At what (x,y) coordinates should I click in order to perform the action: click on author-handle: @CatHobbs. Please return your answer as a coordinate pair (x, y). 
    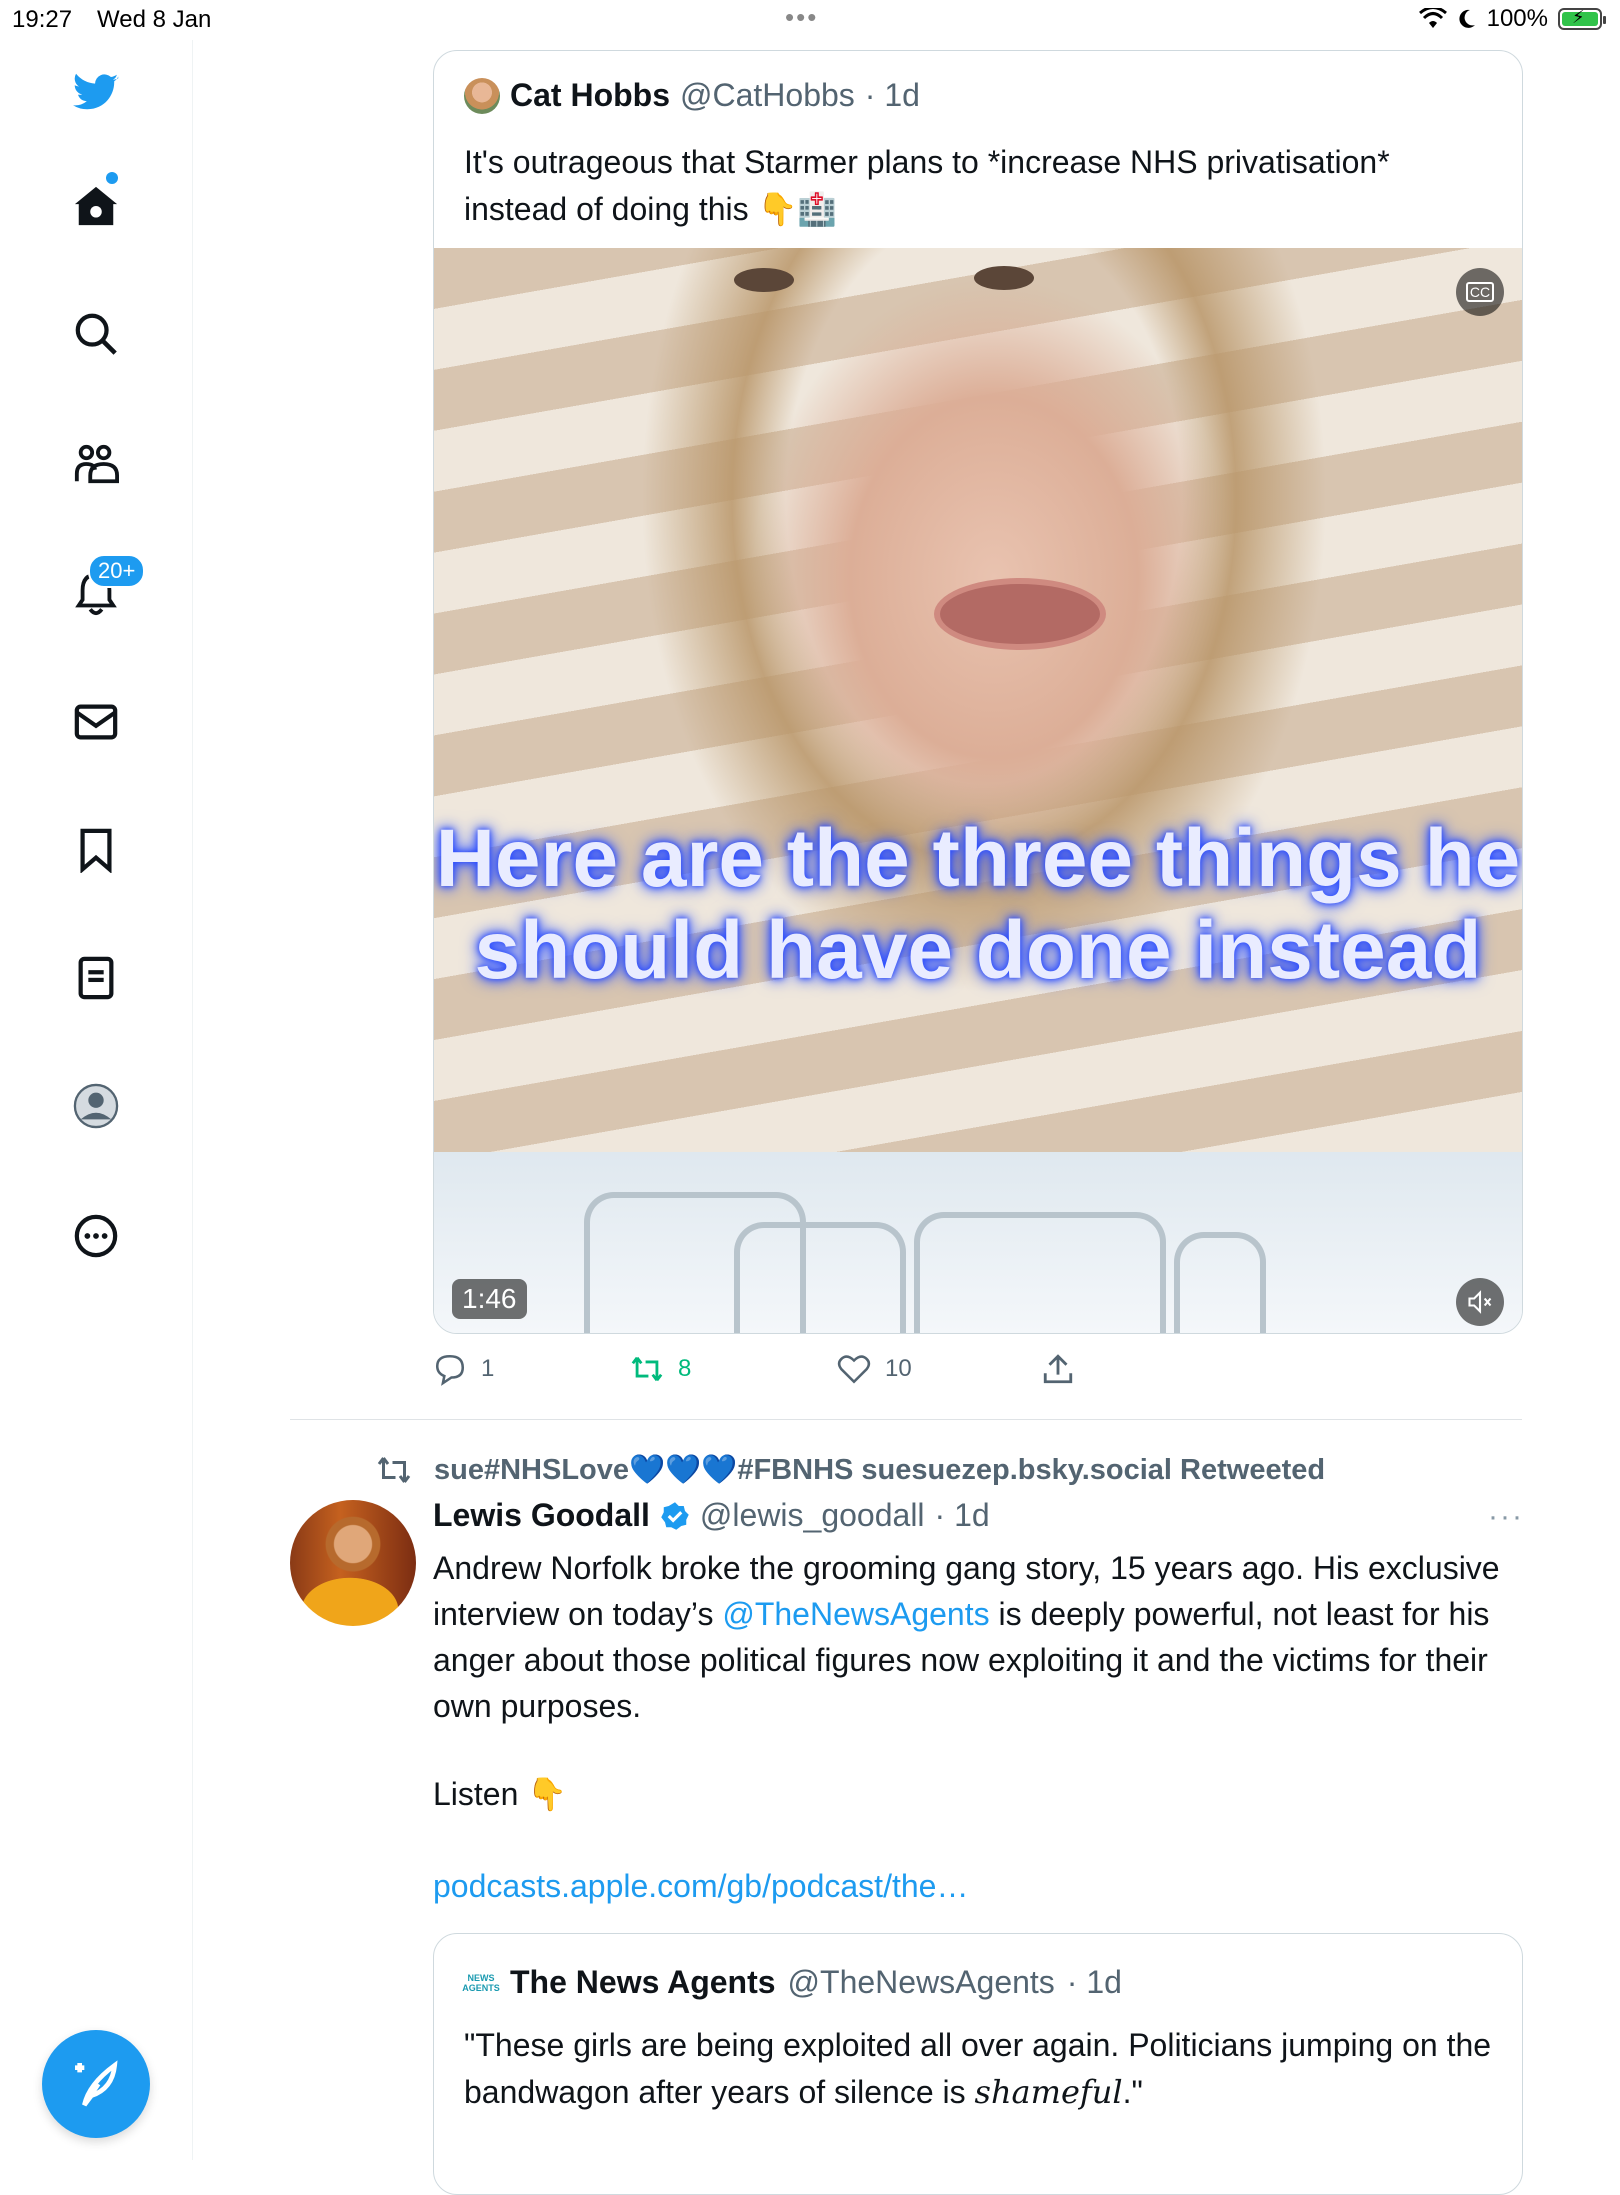
    Looking at the image, I should click on (767, 95).